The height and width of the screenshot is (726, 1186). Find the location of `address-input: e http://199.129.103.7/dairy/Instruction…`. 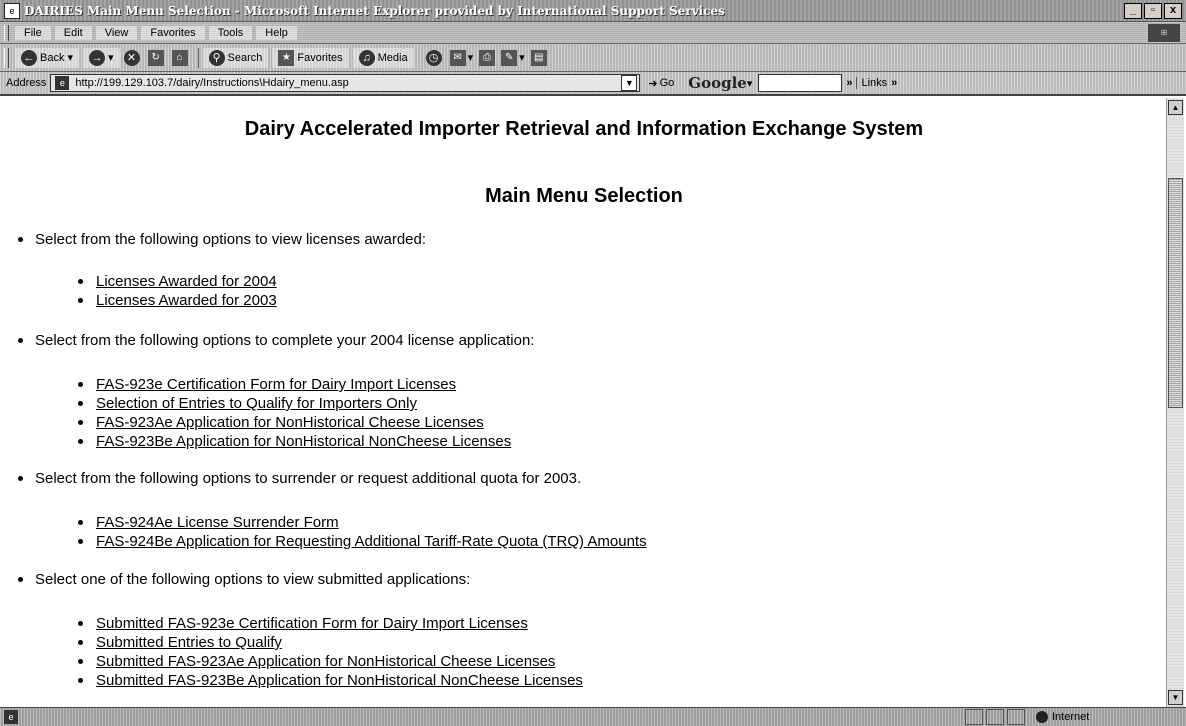

address-input: e http://199.129.103.7/dairy/Instruction… is located at coordinates (345, 83).